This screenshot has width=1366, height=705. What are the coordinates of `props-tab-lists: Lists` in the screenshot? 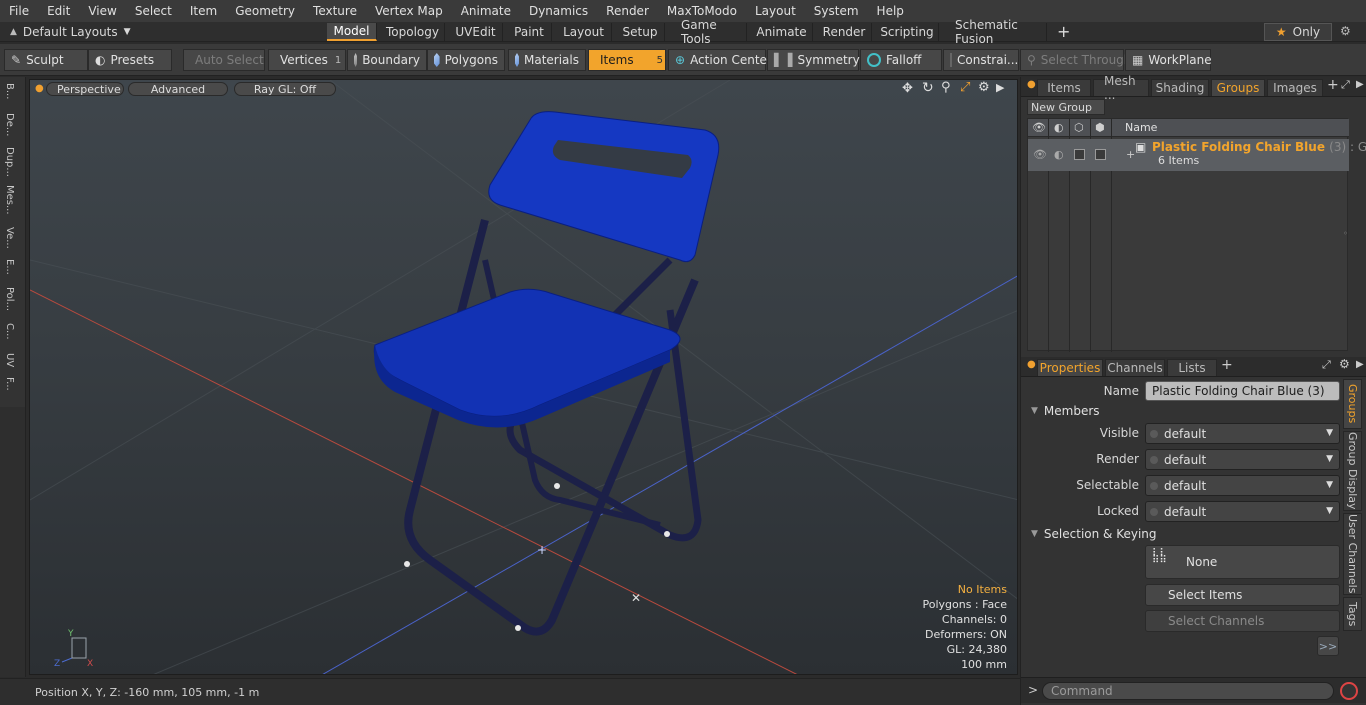 It's located at (1192, 367).